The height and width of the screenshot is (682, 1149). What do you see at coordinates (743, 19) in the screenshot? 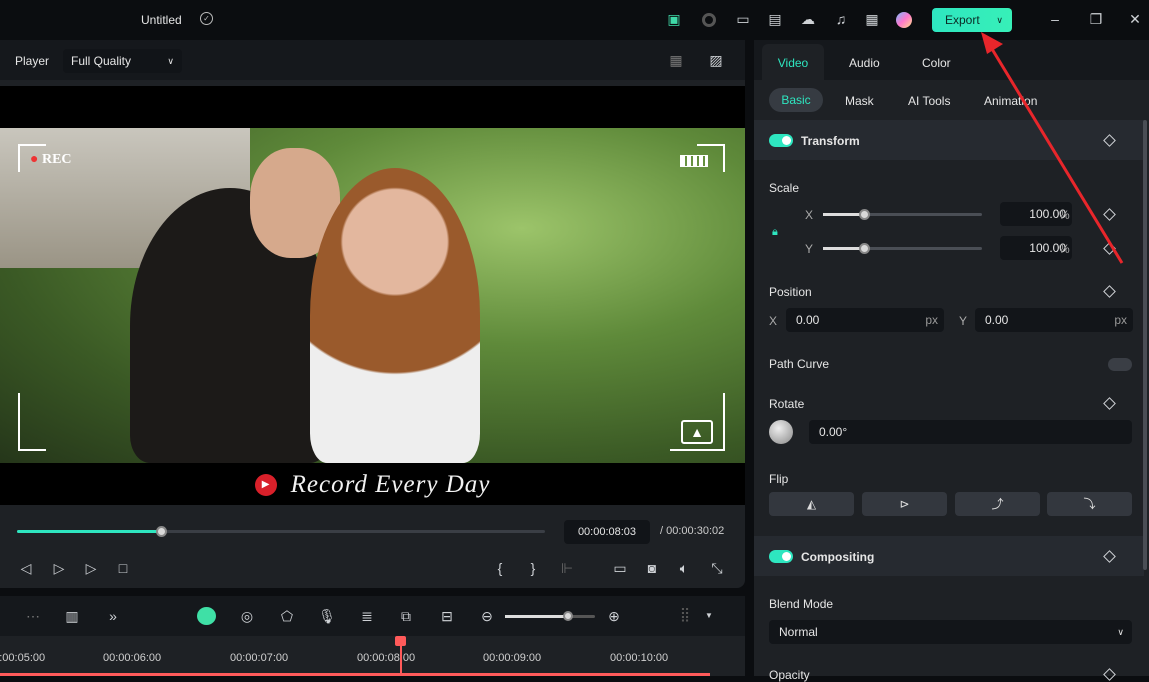
I see `layout-icon: ▭` at bounding box center [743, 19].